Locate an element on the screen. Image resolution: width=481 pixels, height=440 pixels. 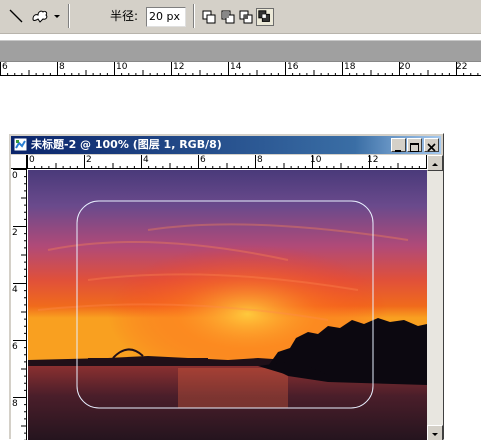
custom-shape-tool-icon is located at coordinates (40, 16).